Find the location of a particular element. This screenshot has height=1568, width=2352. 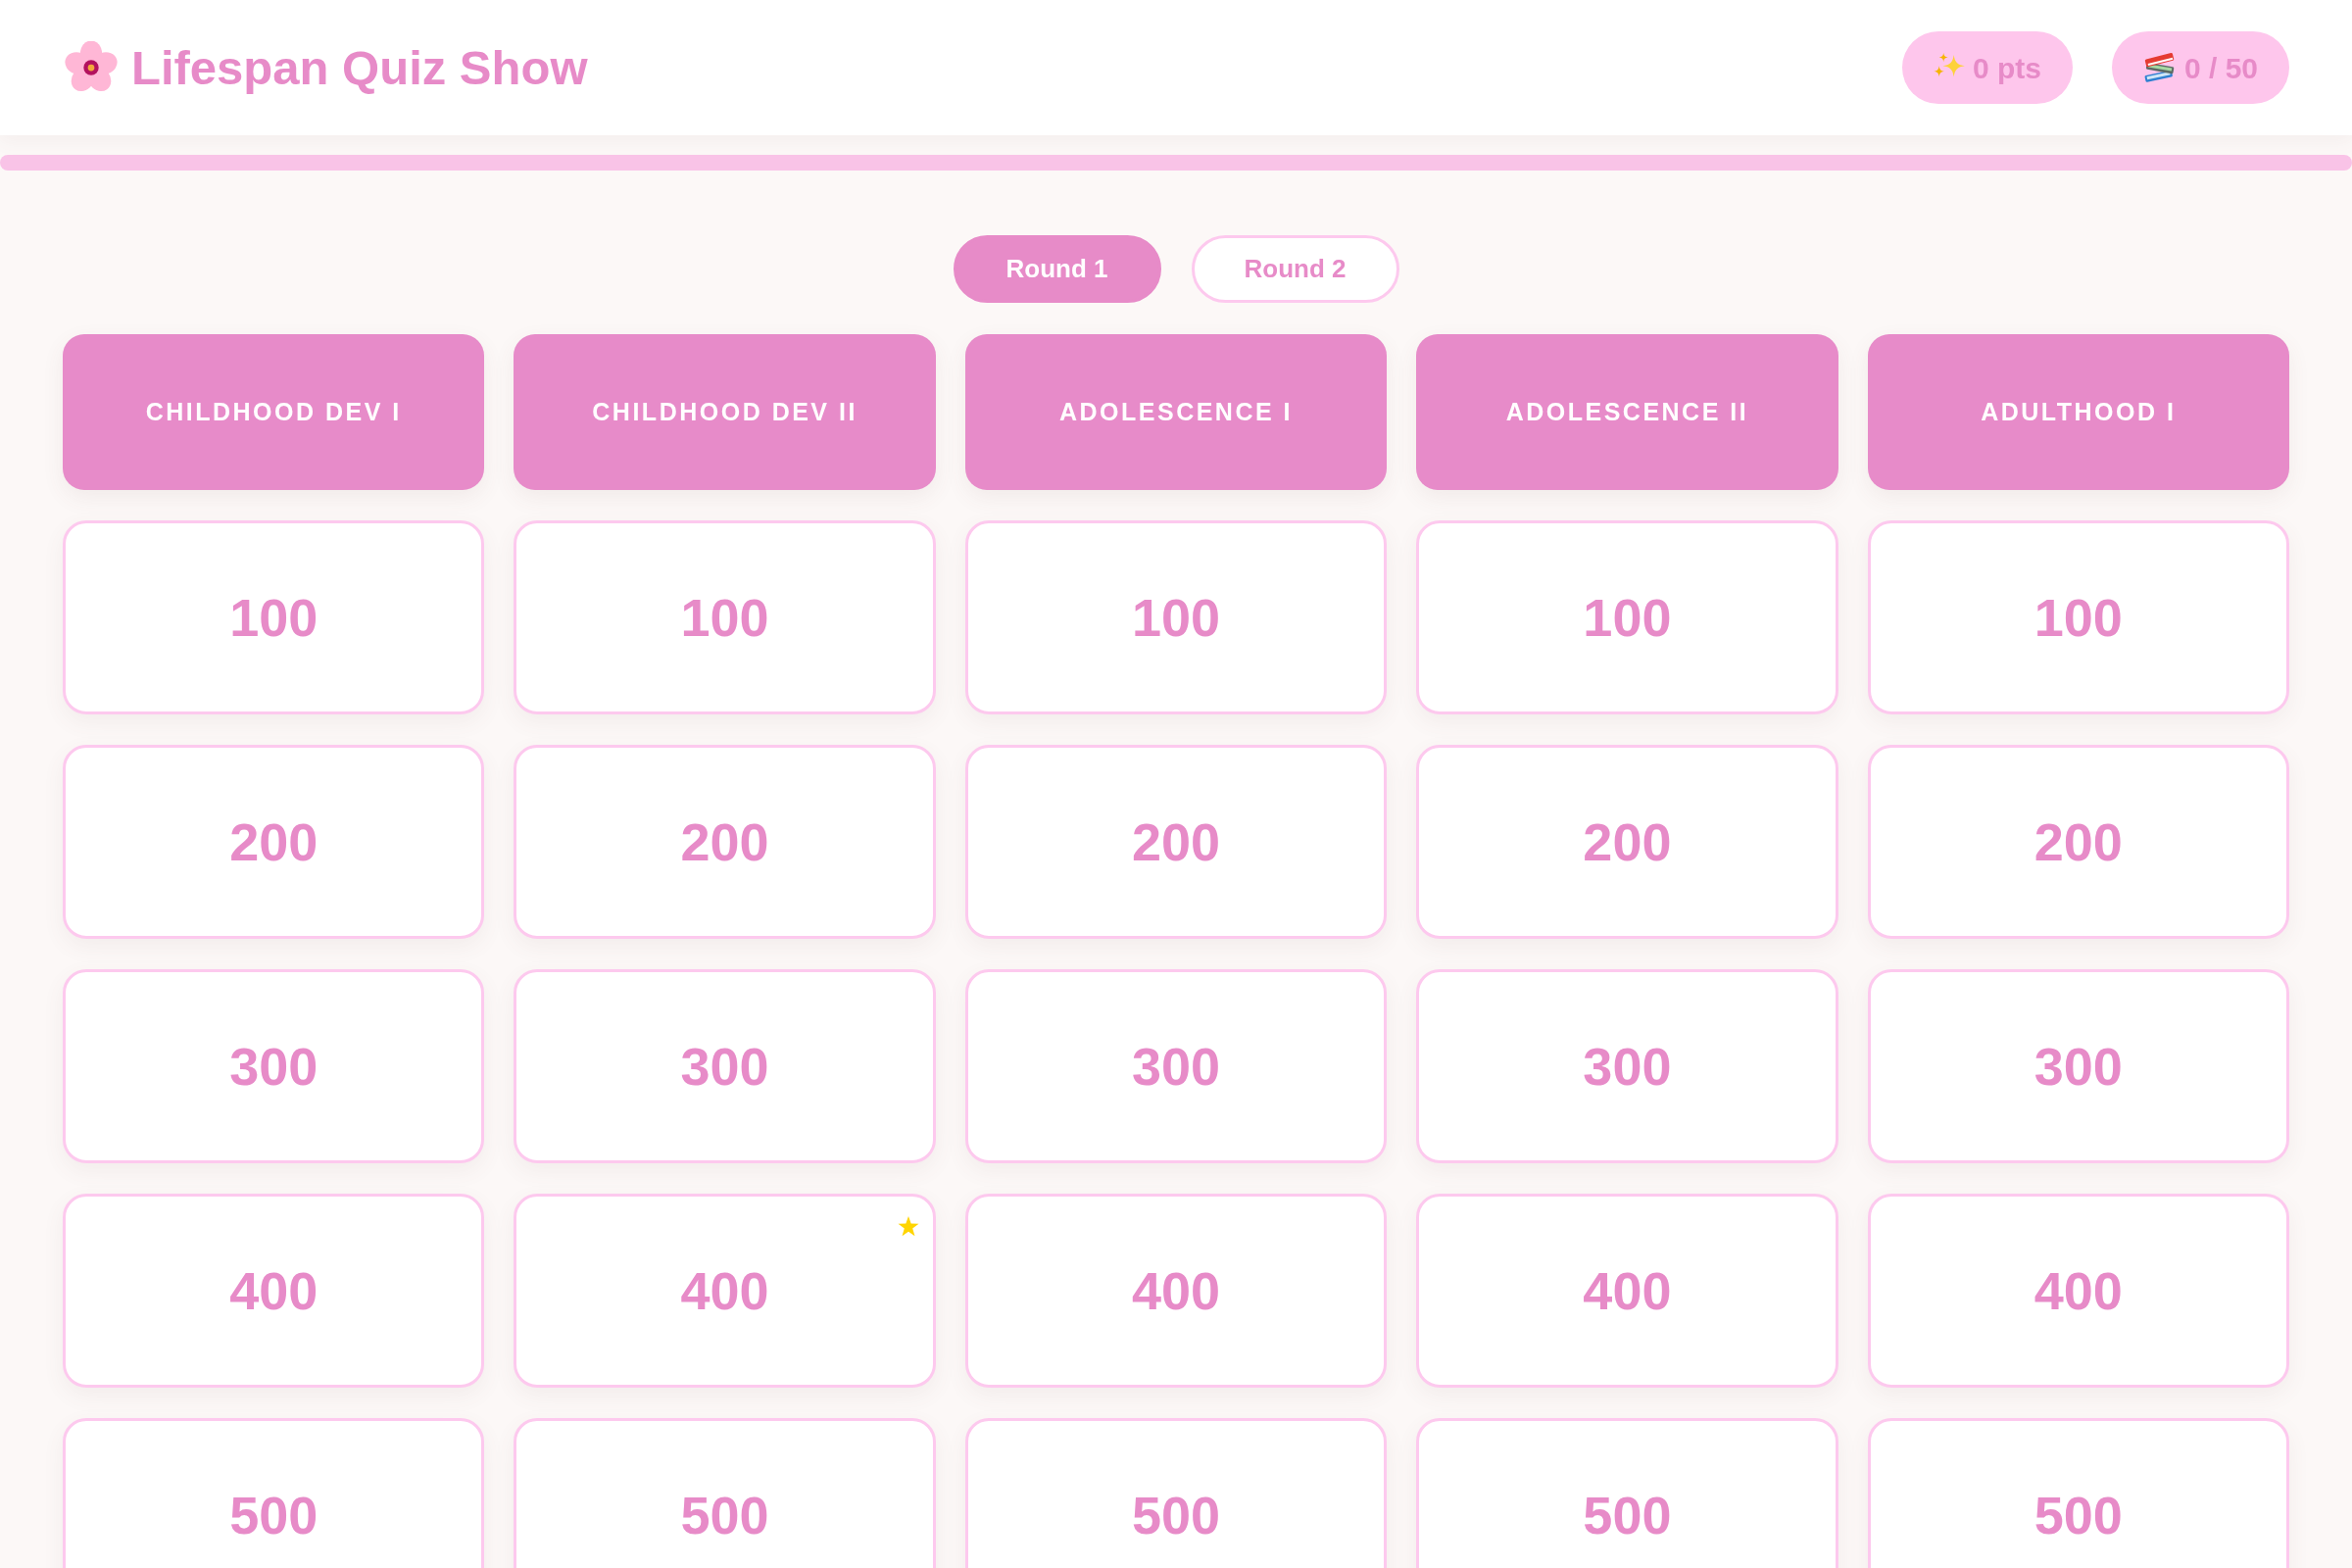

category-header: ADULTHOOD I is located at coordinates (2078, 412).